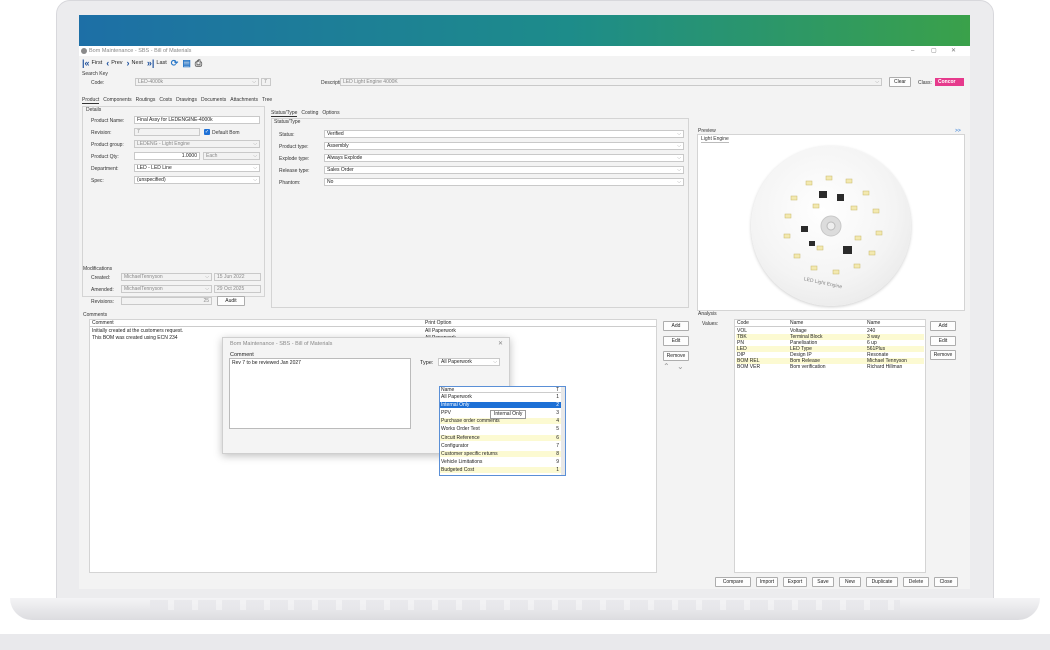 The height and width of the screenshot is (650, 1050). Describe the element at coordinates (850, 582) in the screenshot. I see `footer-new-button: New` at that location.